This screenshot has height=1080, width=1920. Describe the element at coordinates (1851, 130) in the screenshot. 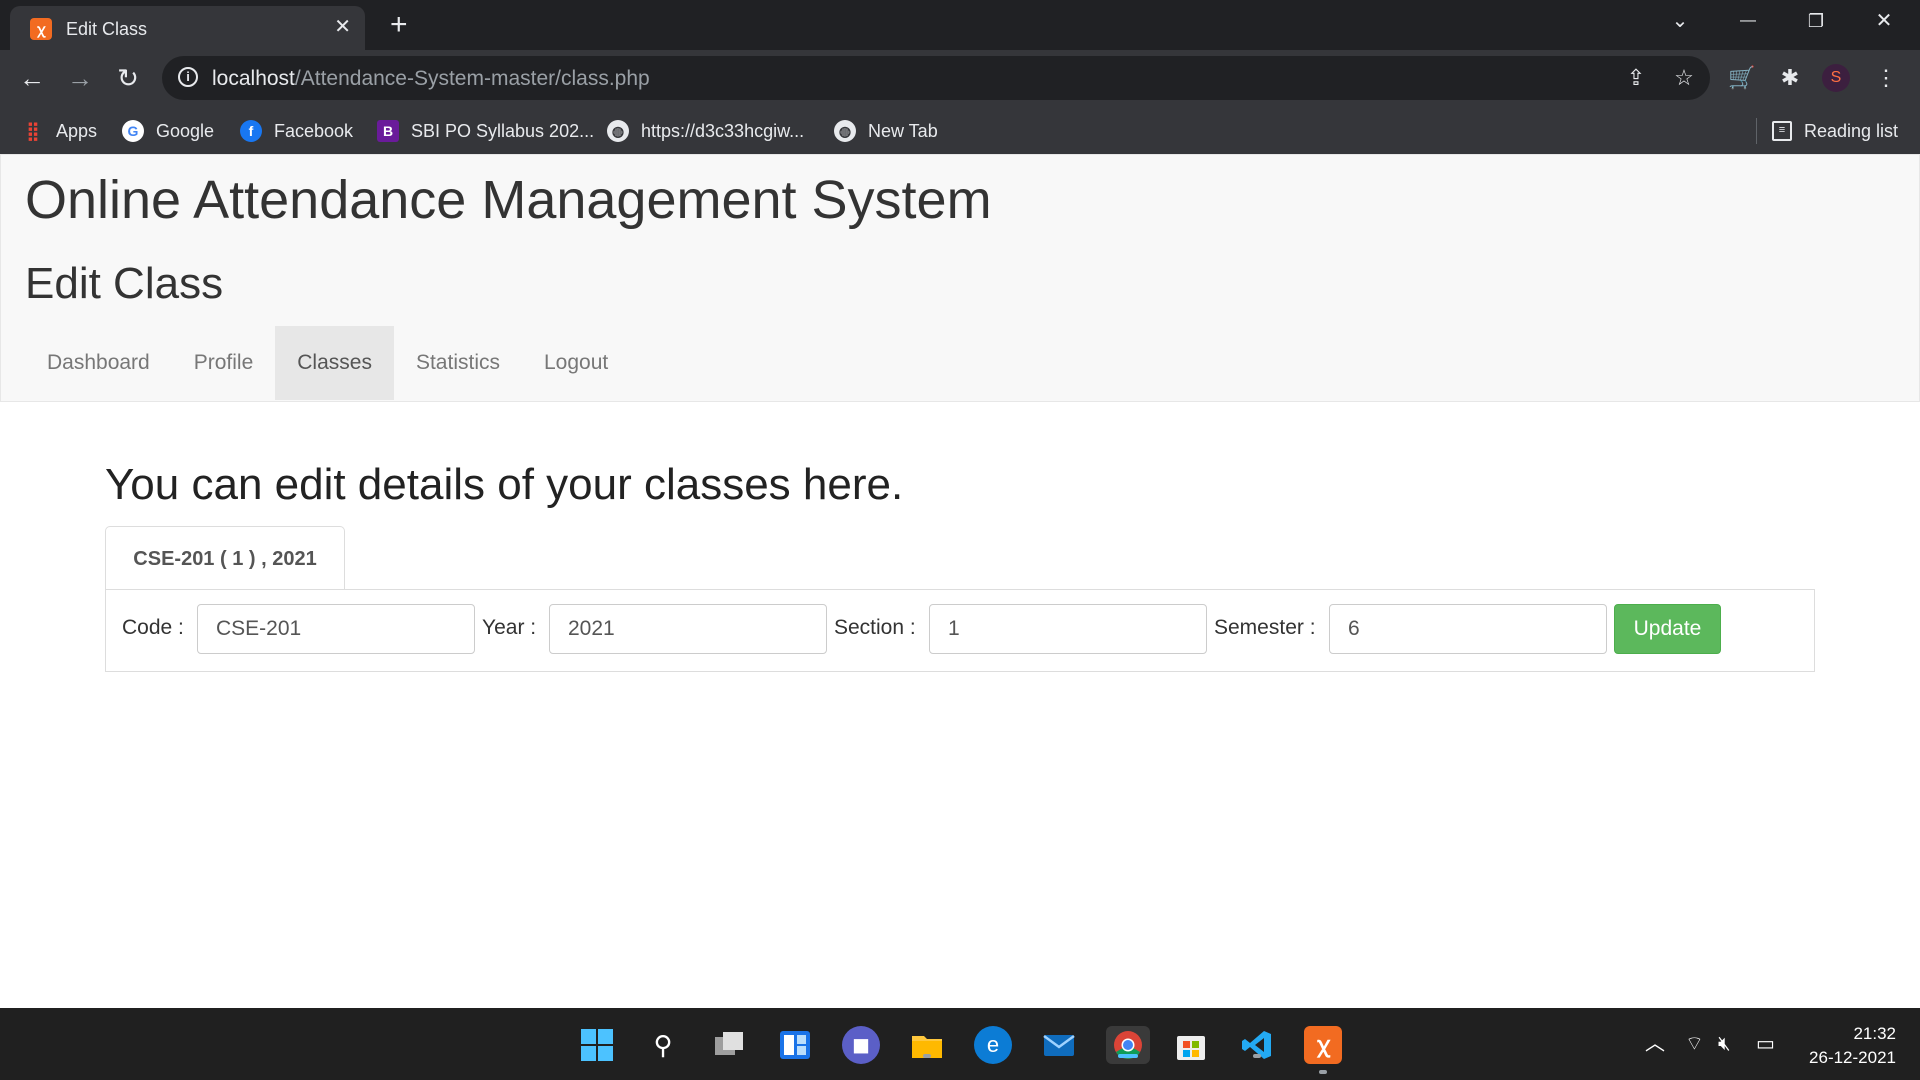

I see `reading-list-label: Reading list` at that location.